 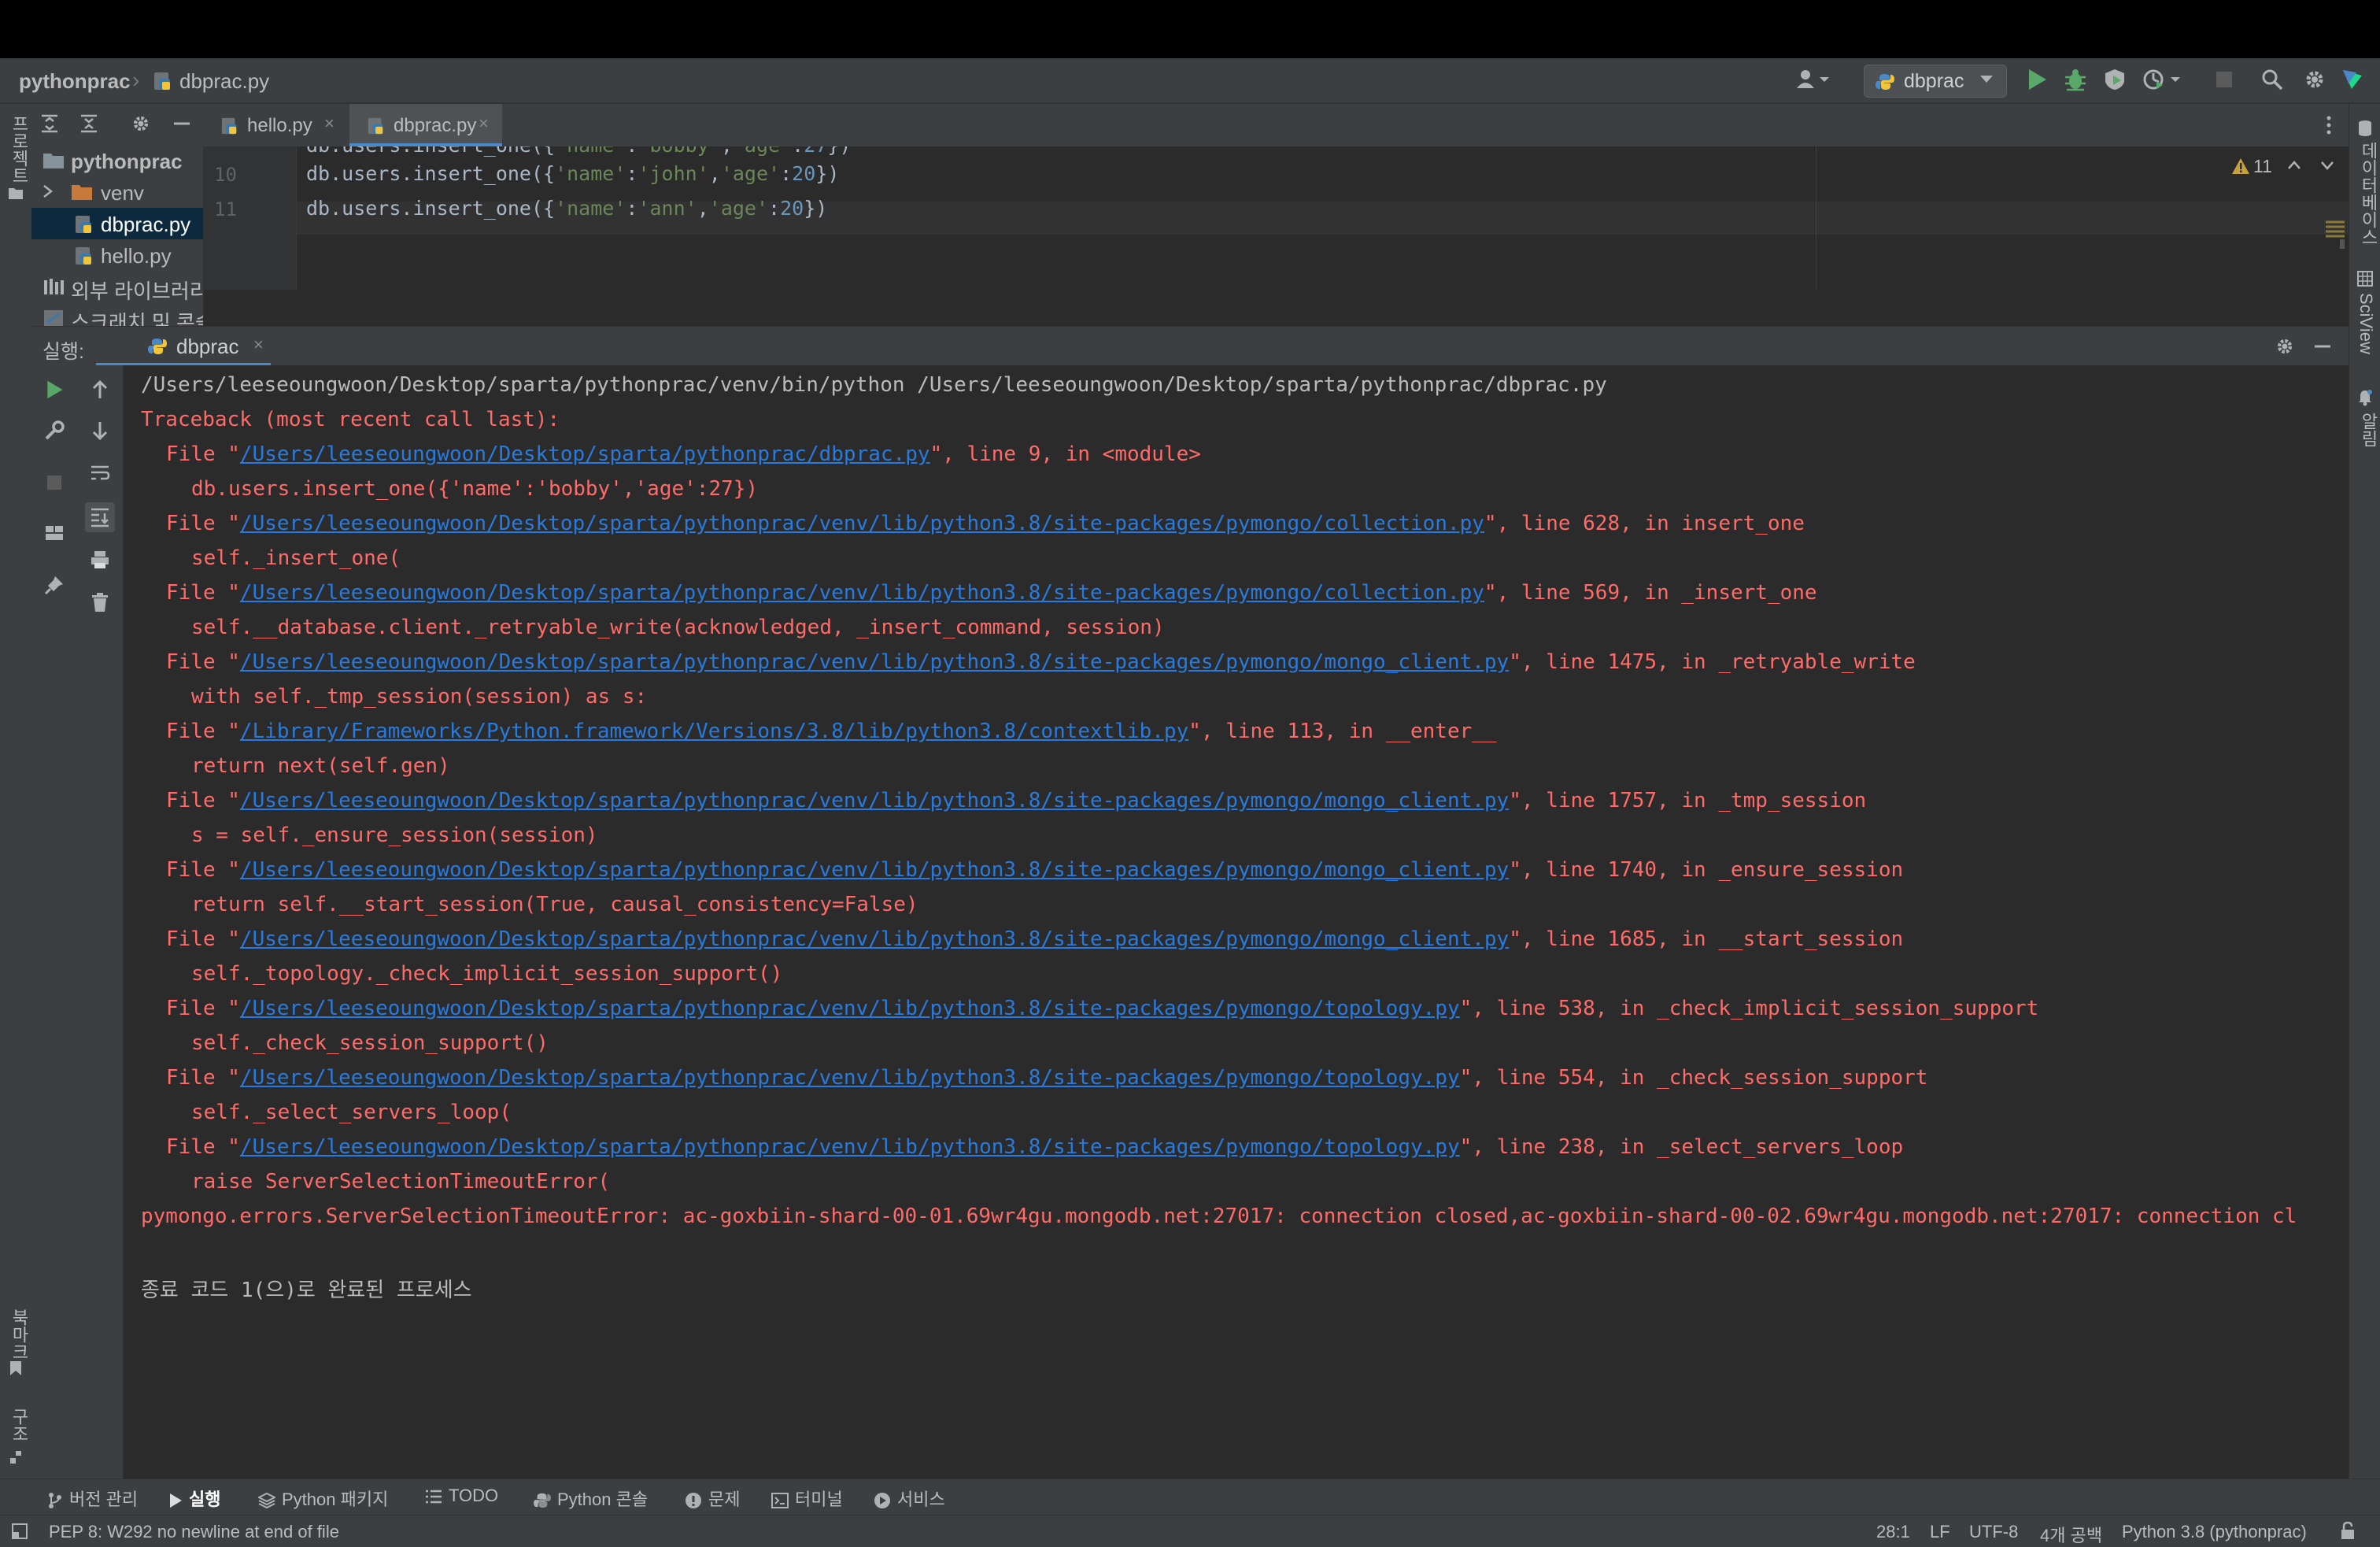 I want to click on debug-icon, so click(x=2075, y=79).